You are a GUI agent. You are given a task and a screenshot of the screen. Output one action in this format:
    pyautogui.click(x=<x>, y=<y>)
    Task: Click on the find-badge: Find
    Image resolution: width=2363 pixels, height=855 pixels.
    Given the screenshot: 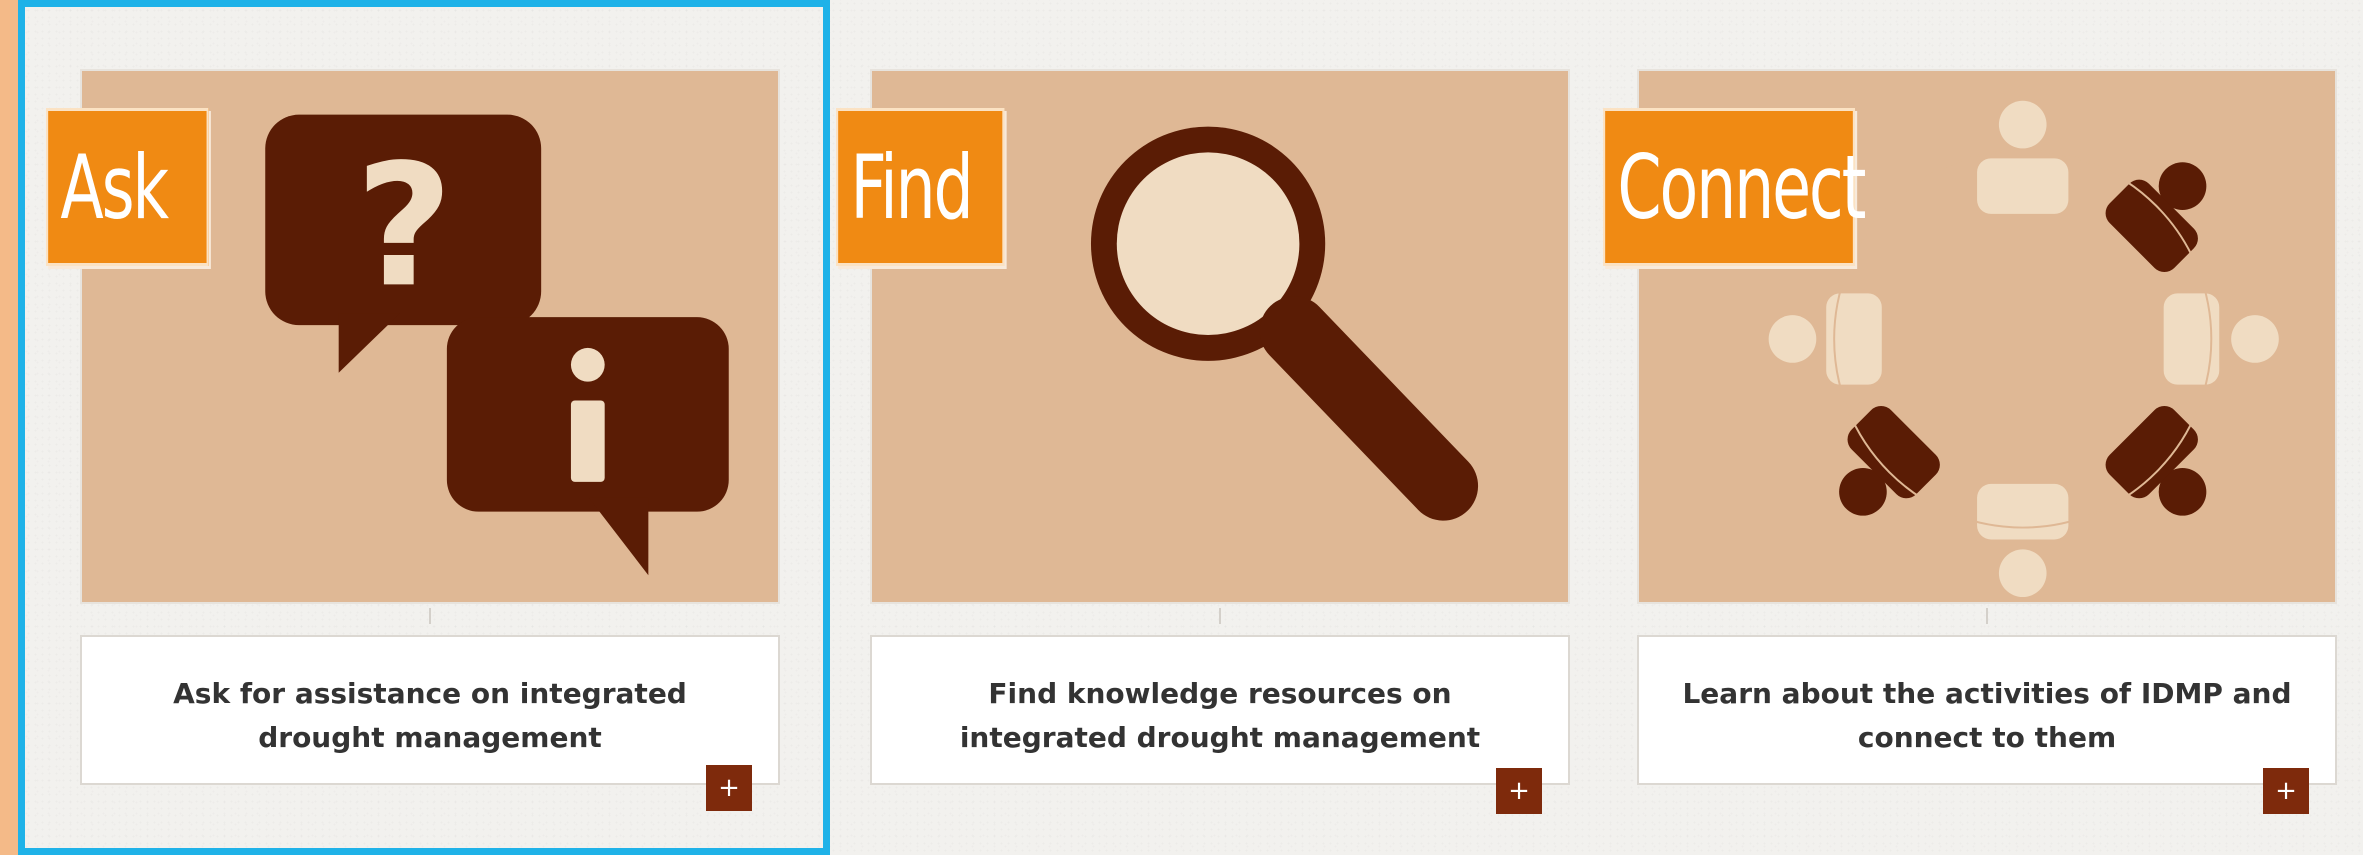 What is the action you would take?
    pyautogui.click(x=920, y=187)
    